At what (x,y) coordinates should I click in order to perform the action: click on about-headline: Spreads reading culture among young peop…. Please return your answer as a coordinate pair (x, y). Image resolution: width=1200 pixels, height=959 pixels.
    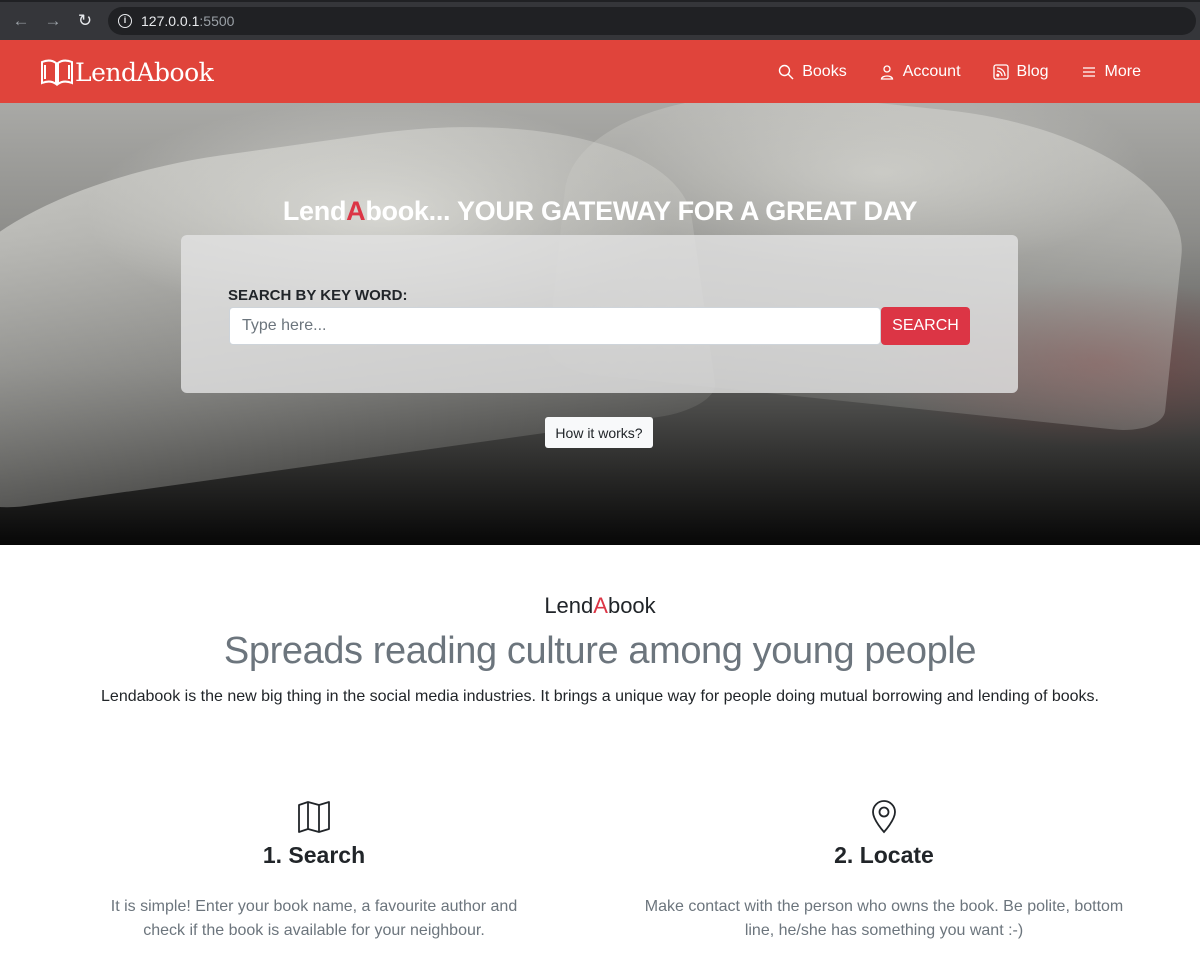
    Looking at the image, I should click on (600, 651).